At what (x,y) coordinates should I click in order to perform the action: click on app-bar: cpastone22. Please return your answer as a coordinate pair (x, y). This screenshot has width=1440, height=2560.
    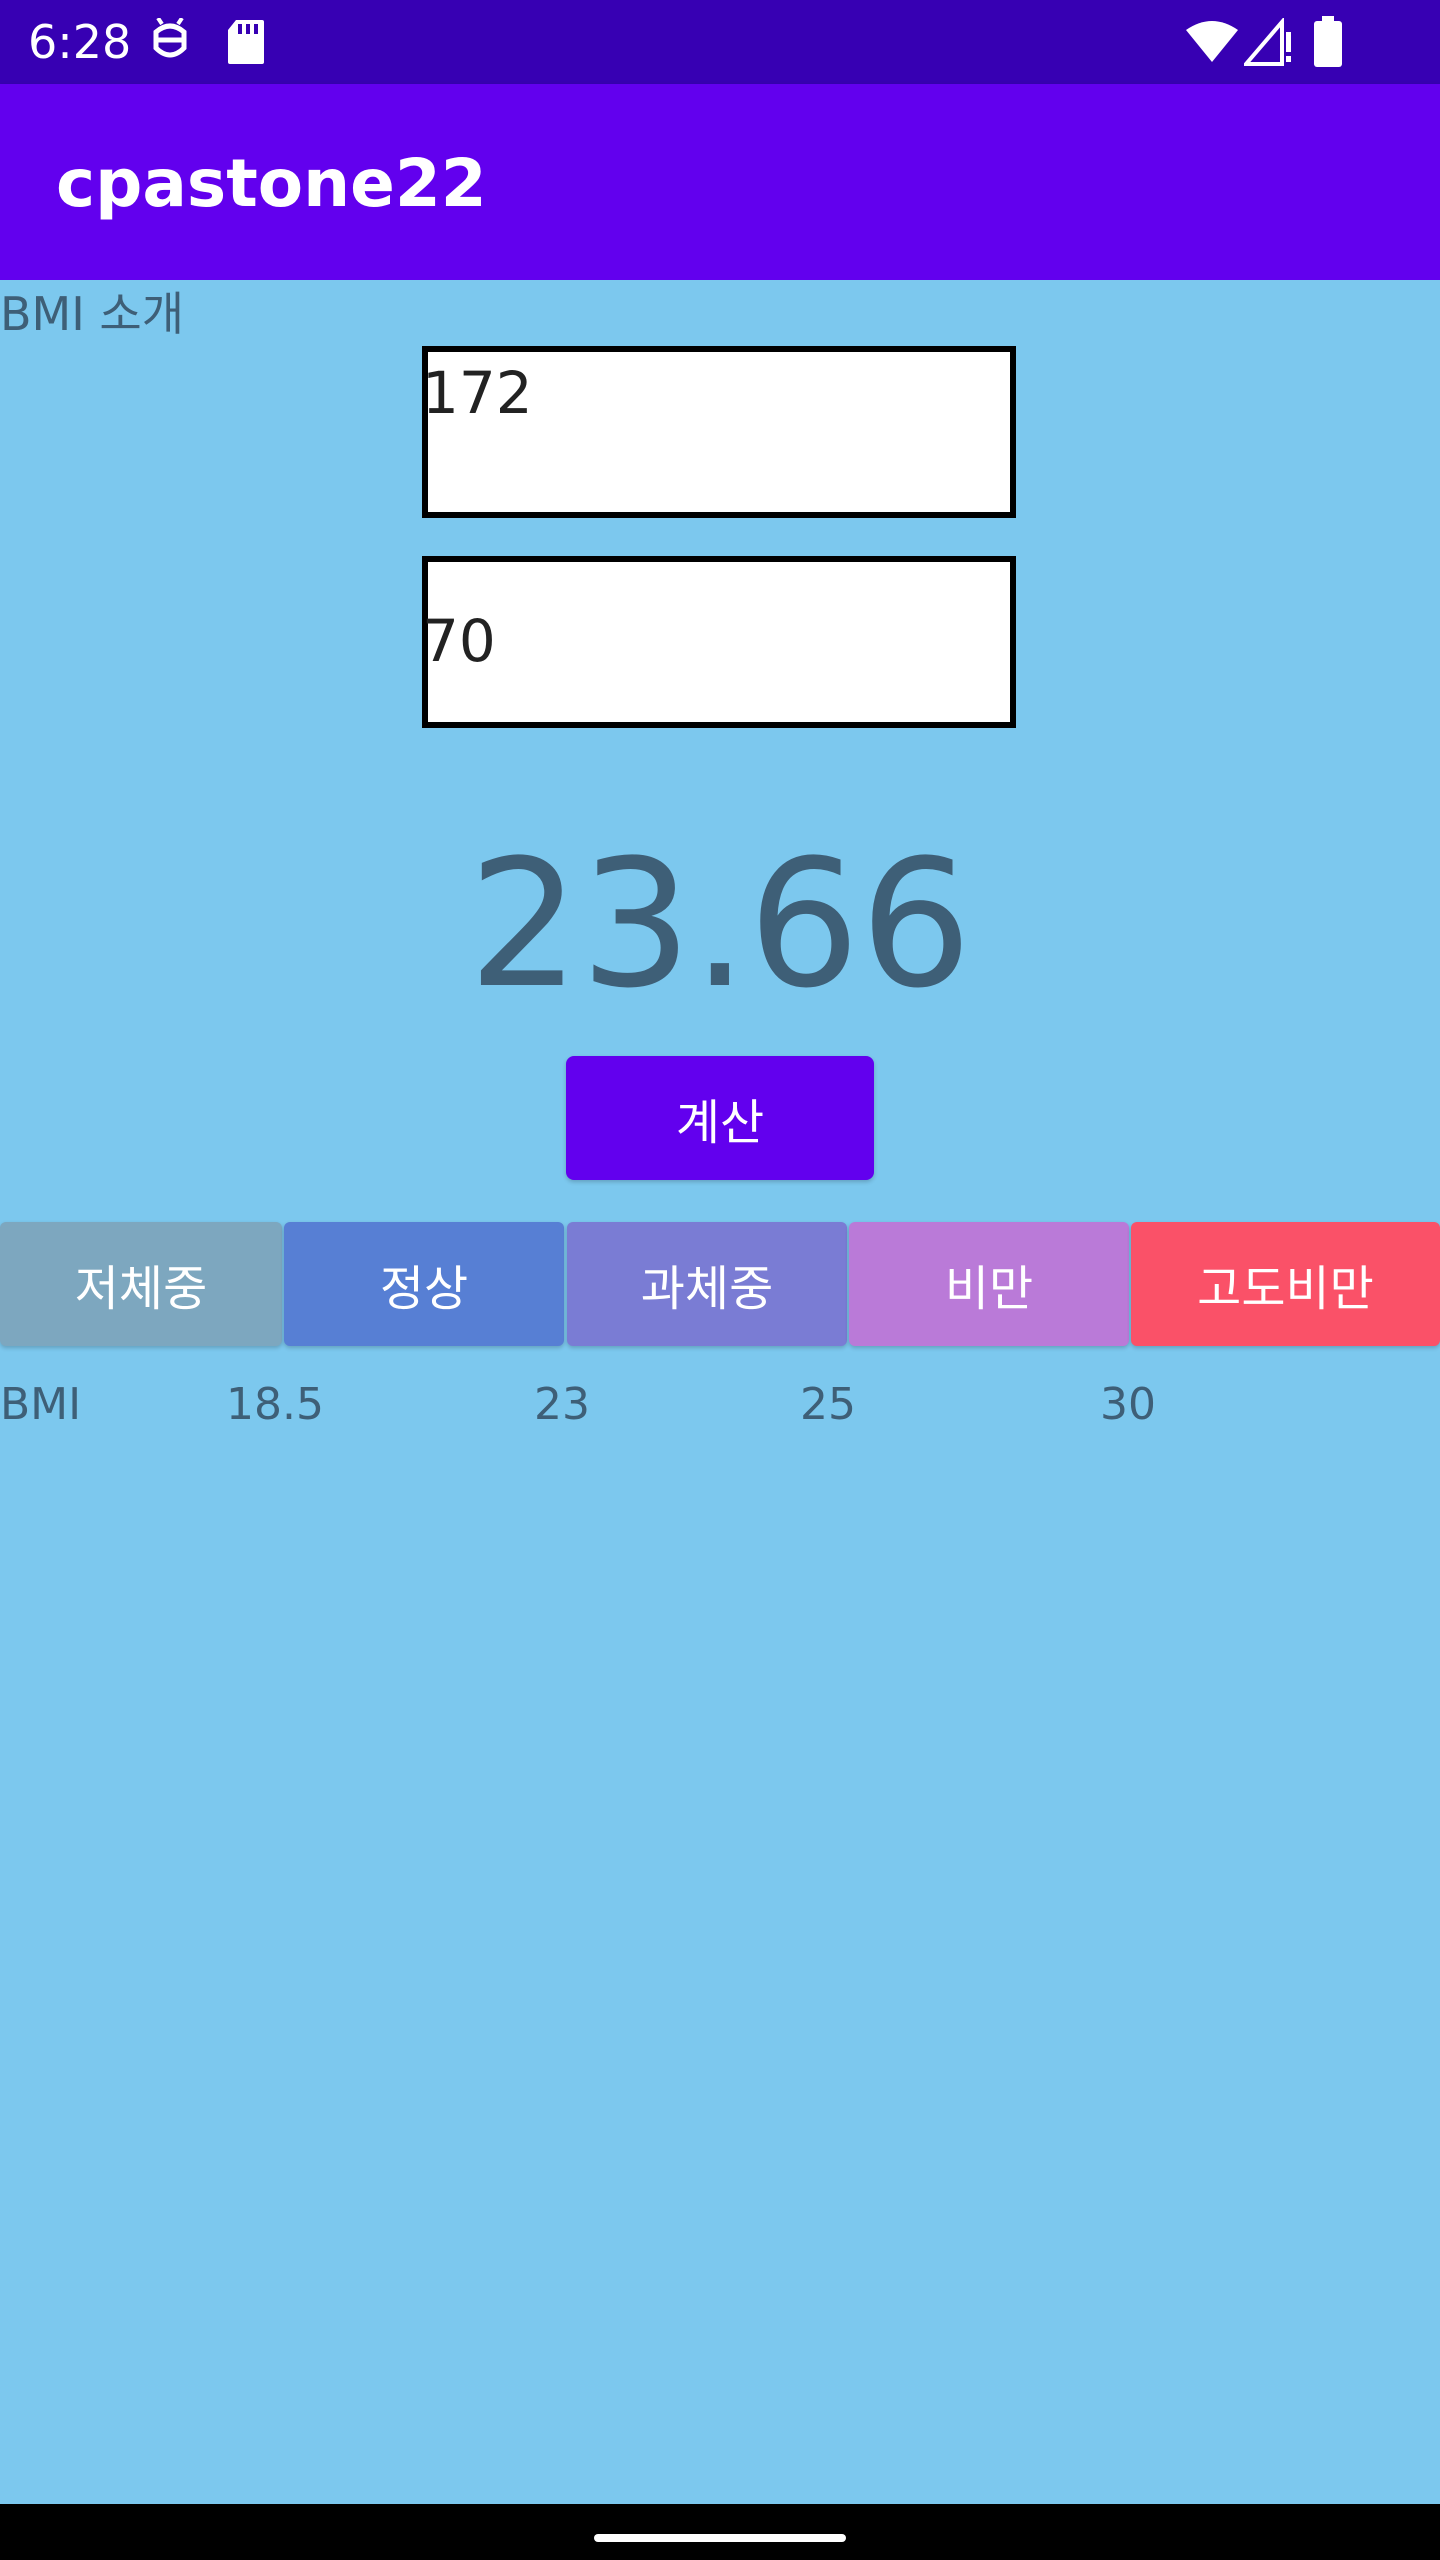
    Looking at the image, I should click on (720, 182).